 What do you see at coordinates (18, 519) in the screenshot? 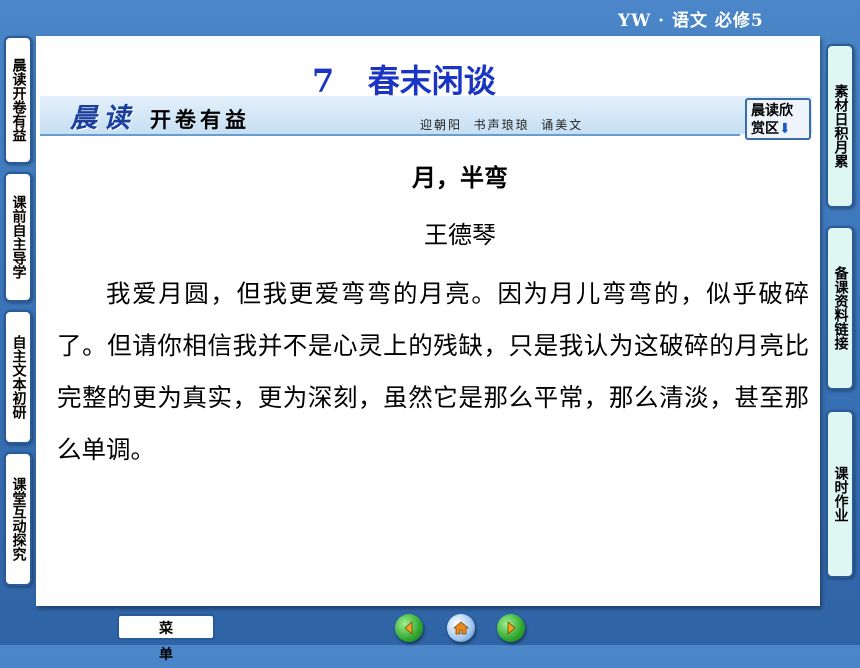
I see `tab-class-interaction: 课堂互动探究` at bounding box center [18, 519].